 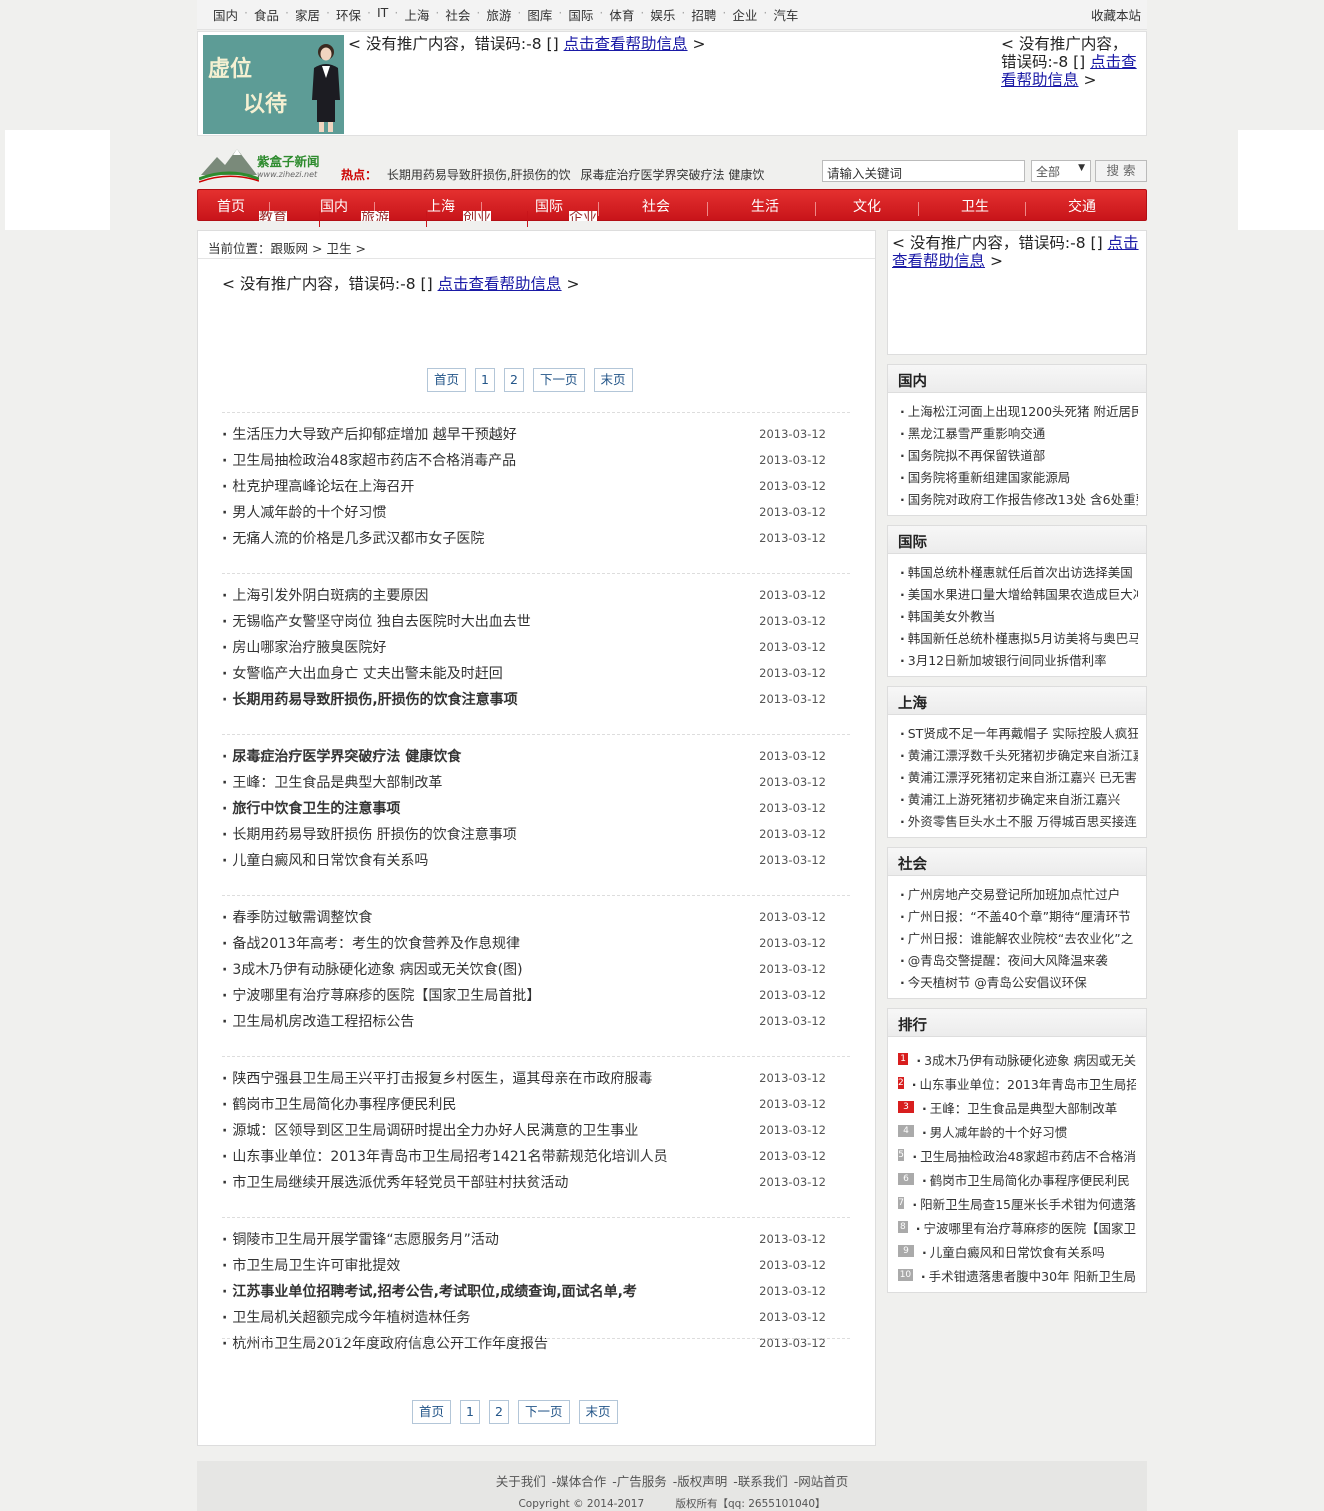 What do you see at coordinates (1024, 1203) in the screenshot?
I see `ranking-news-link: 阳新卫生局查15厘米长手术钳为何遗落` at bounding box center [1024, 1203].